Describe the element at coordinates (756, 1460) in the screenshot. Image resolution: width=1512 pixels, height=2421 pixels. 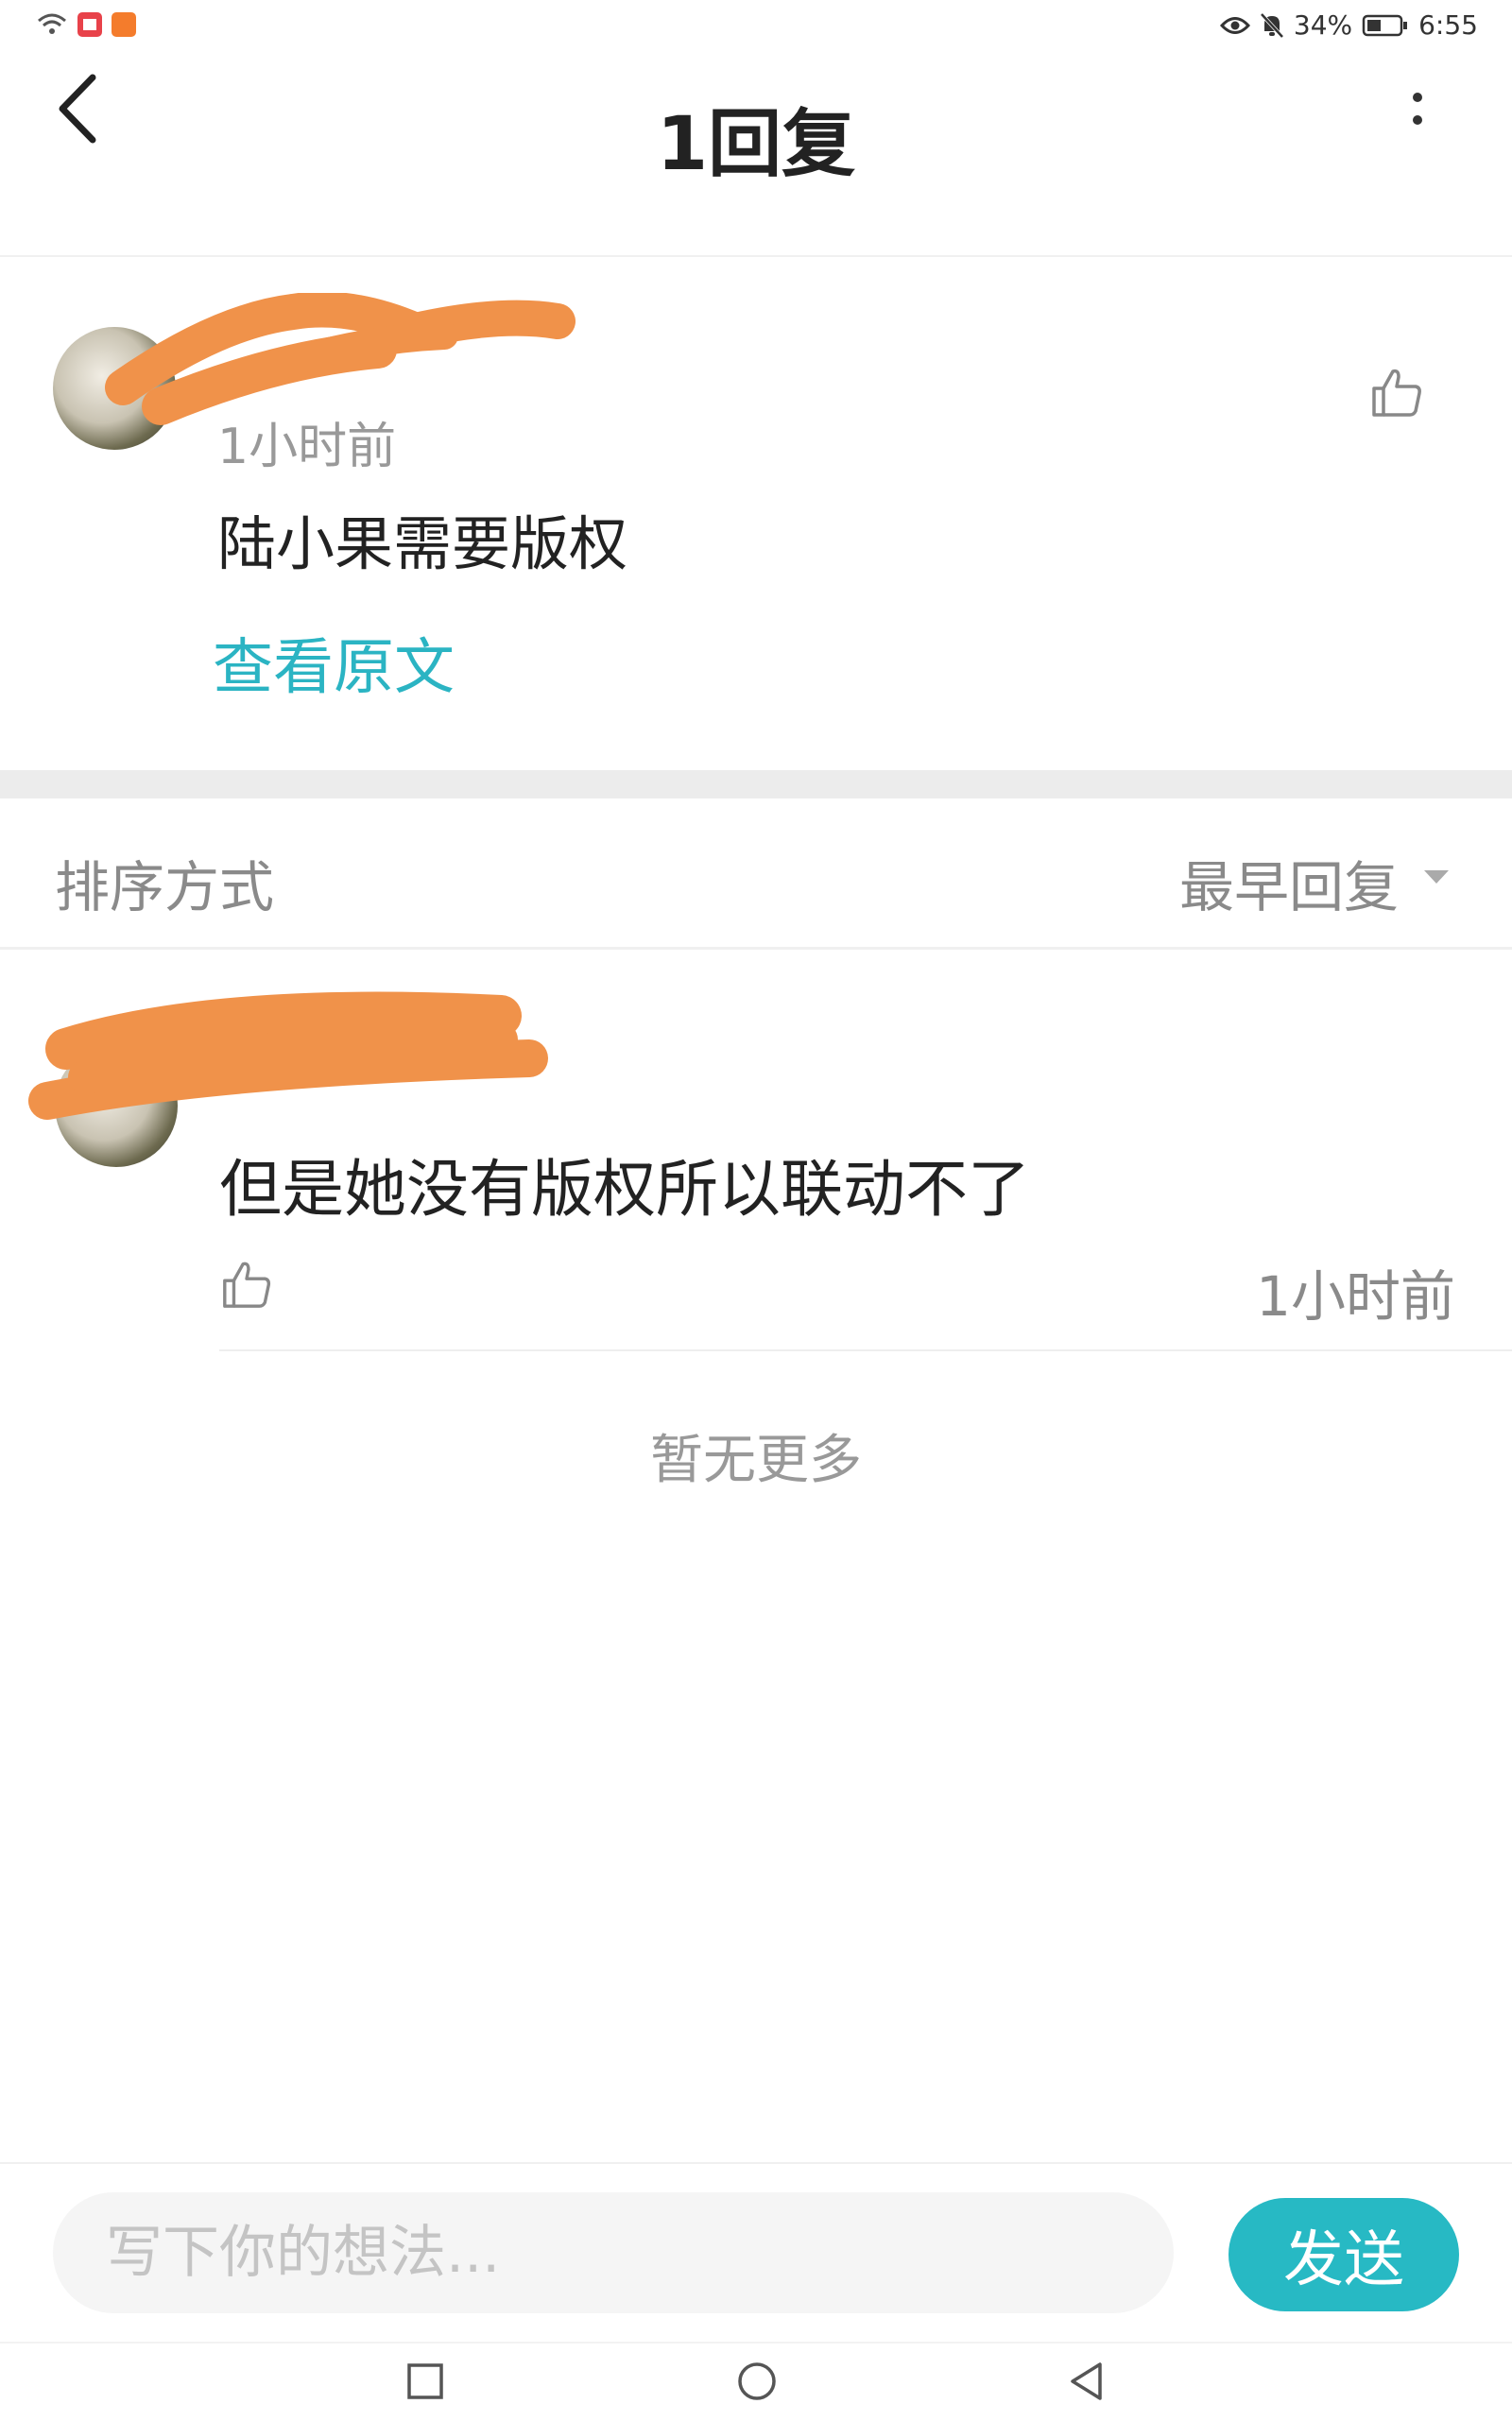
I see `no-more-text: 暂无更多` at that location.